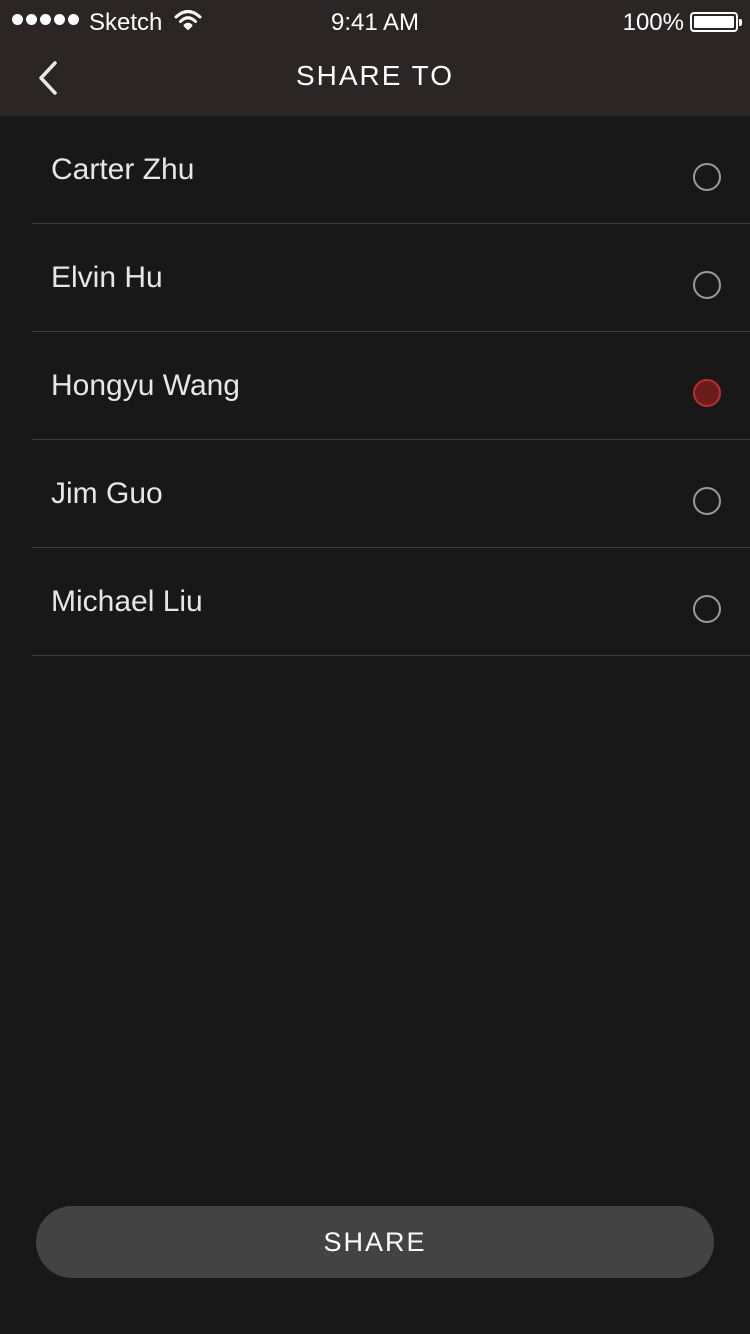 The image size is (750, 1334). What do you see at coordinates (375, 1242) in the screenshot?
I see `share-button: SHARE` at bounding box center [375, 1242].